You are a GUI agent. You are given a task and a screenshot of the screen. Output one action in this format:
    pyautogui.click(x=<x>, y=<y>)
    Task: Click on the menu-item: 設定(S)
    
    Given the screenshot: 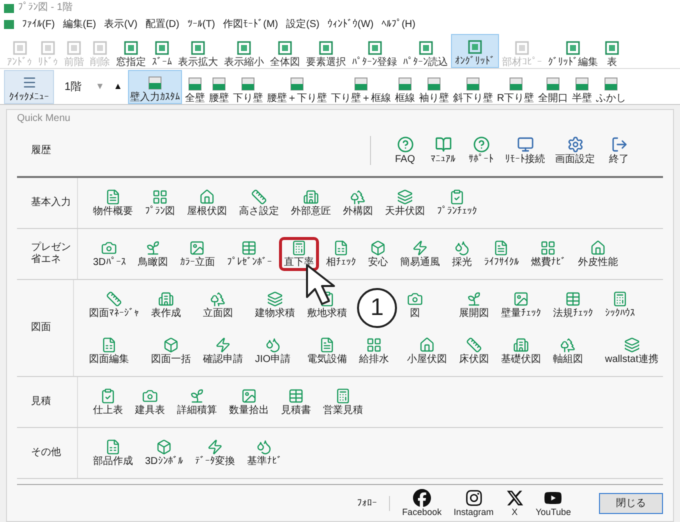 What is the action you would take?
    pyautogui.click(x=303, y=25)
    